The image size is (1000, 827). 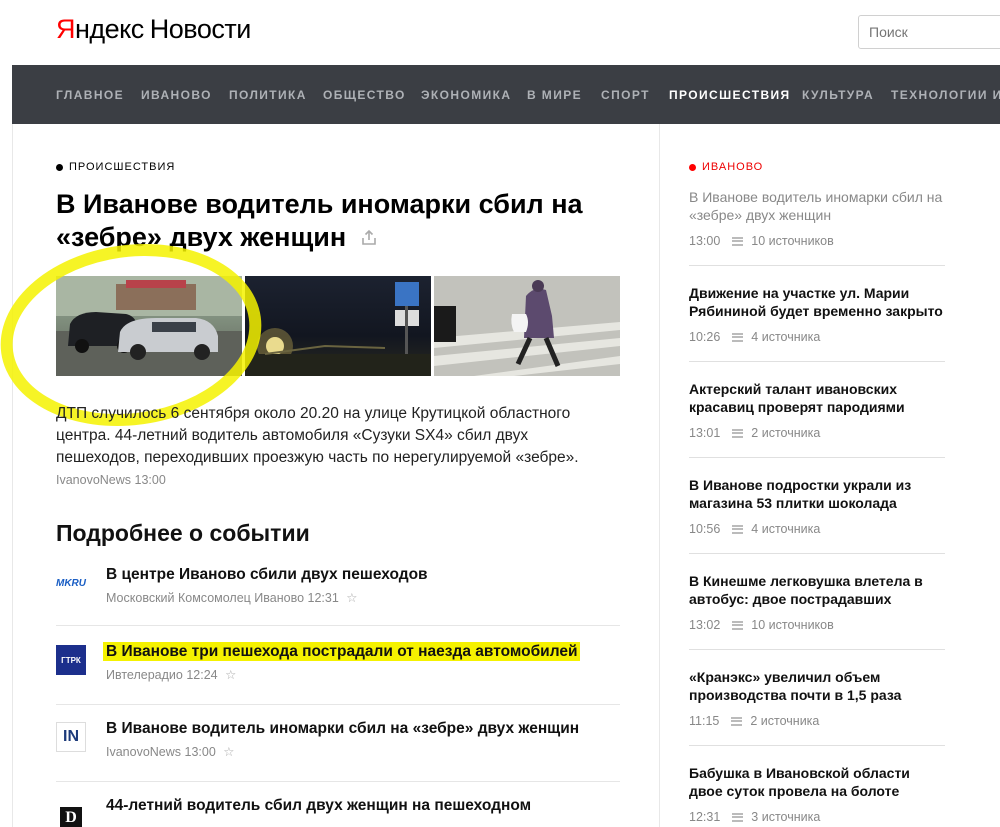 I want to click on gtrk-logo-text: ГТРК, so click(x=71, y=660).